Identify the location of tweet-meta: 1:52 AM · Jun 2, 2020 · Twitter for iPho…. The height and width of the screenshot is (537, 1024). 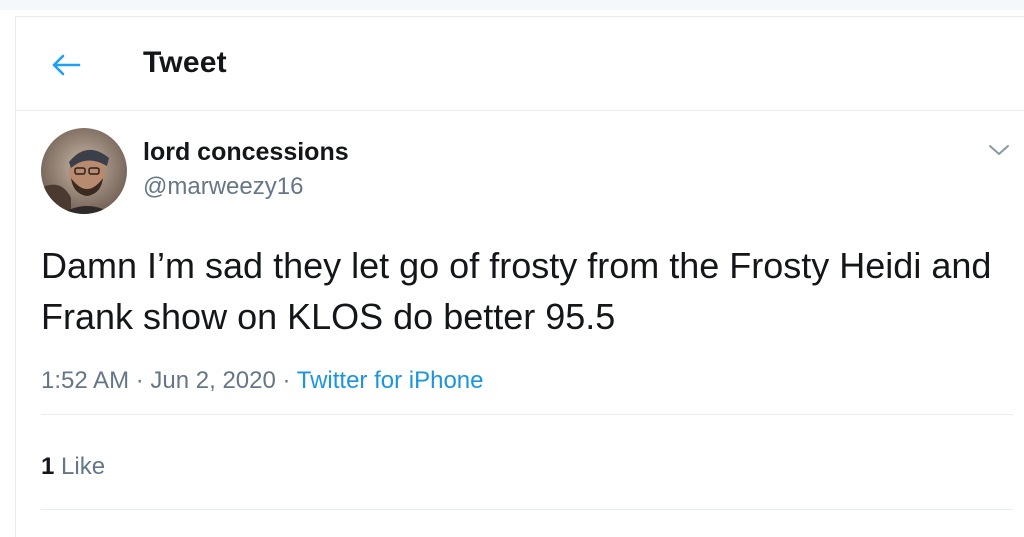
(262, 381).